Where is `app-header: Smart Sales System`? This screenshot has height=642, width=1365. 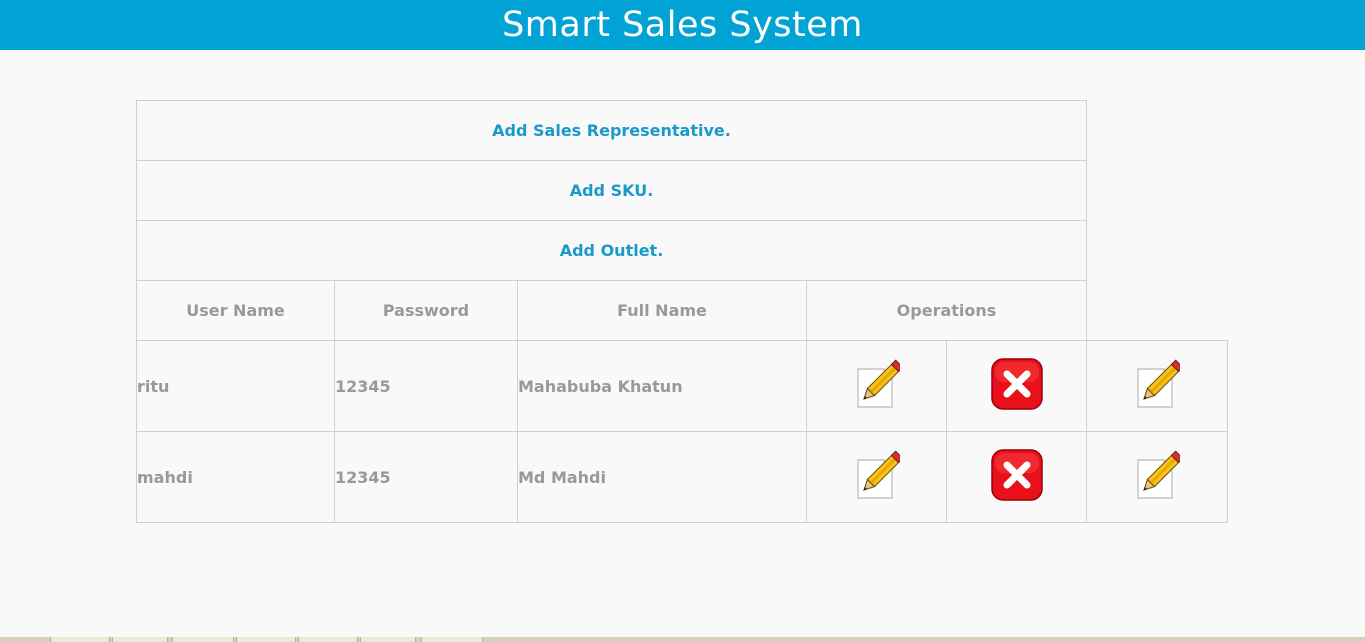
app-header: Smart Sales System is located at coordinates (682, 25).